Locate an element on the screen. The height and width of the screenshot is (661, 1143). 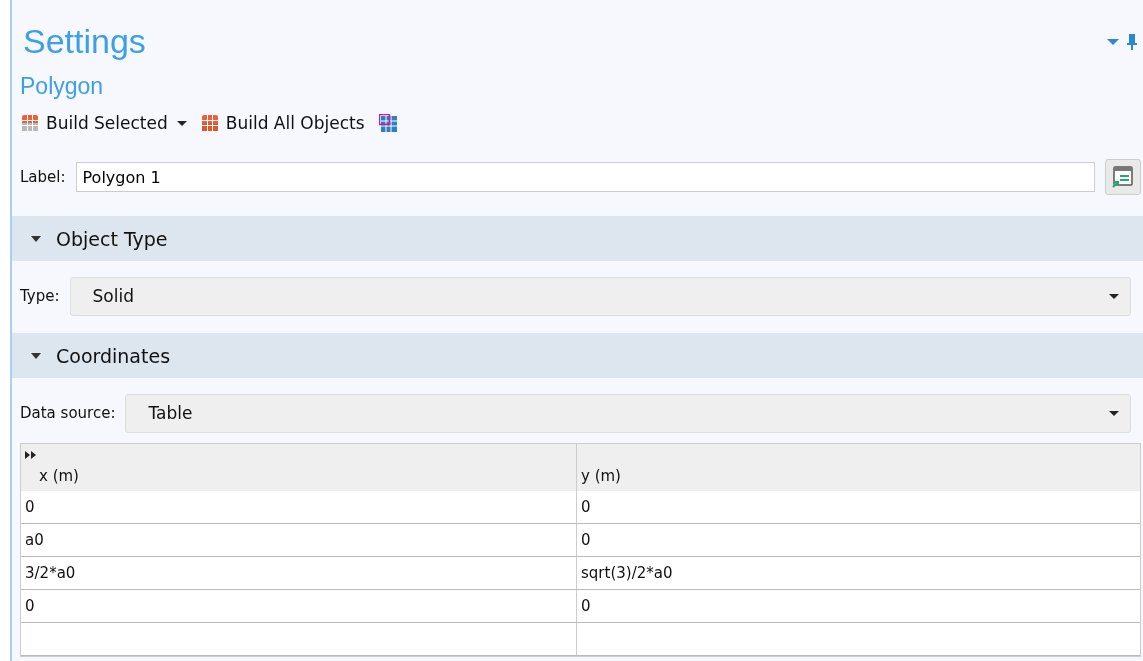
label-input: Polygon 1 is located at coordinates (585, 177).